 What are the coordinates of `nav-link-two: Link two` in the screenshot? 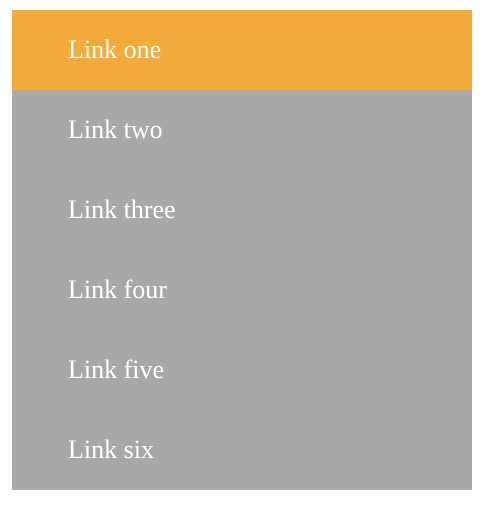 It's located at (242, 130).